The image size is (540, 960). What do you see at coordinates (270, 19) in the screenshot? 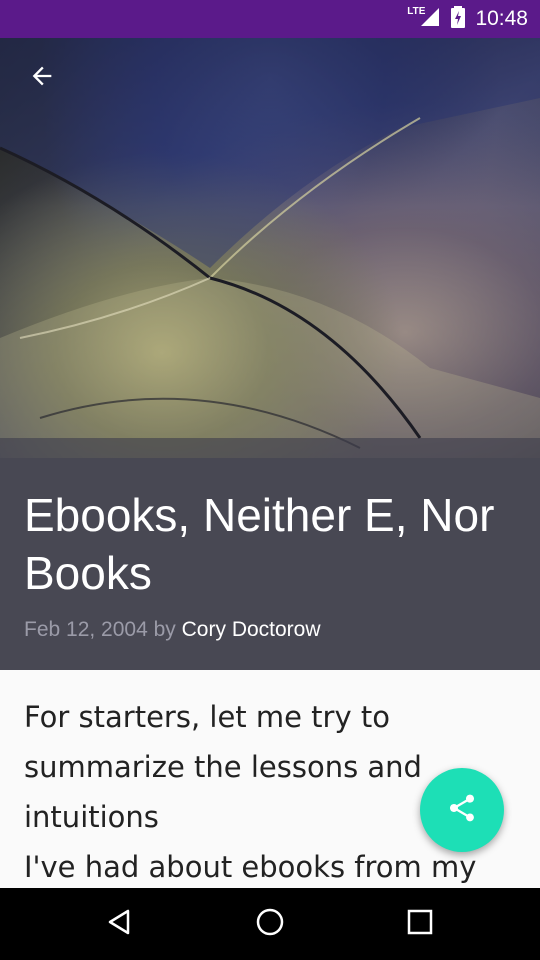
I see `status-bar: LTE 10:48` at bounding box center [270, 19].